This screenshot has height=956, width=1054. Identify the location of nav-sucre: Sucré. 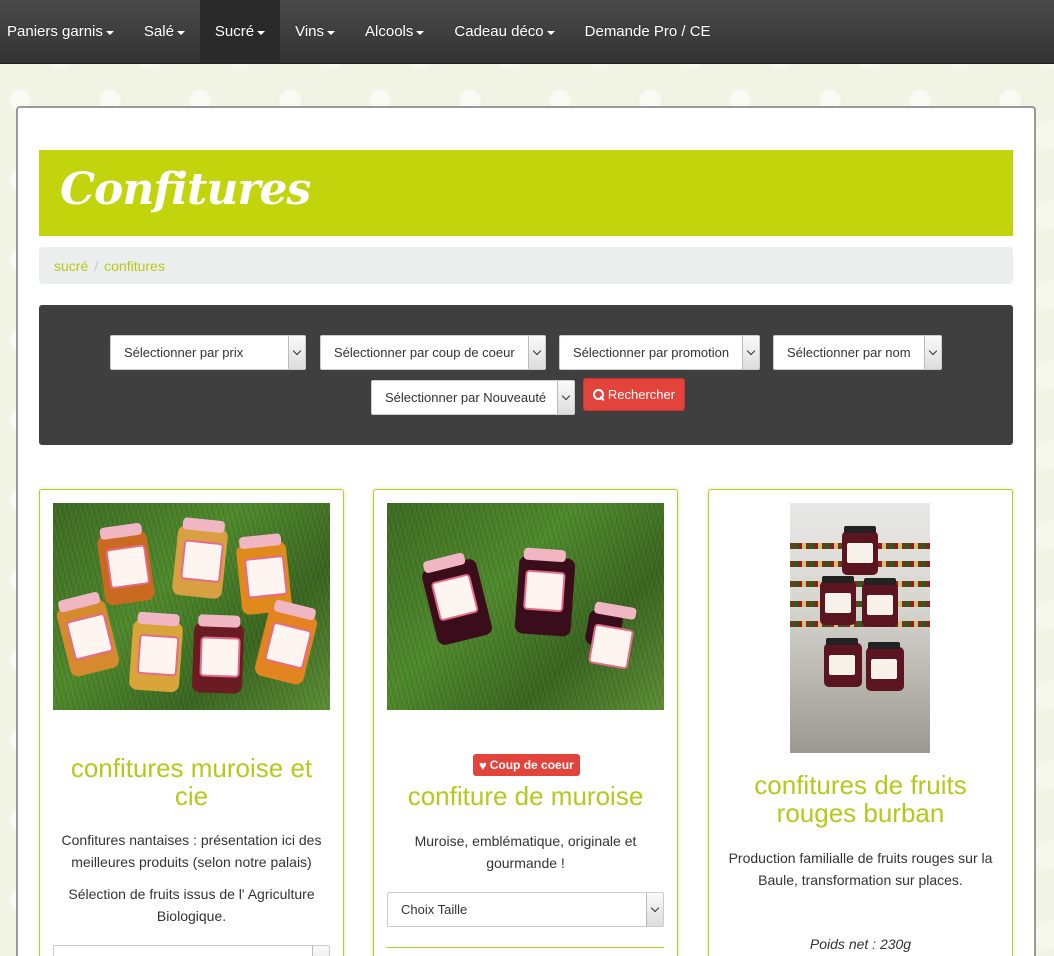
(240, 31).